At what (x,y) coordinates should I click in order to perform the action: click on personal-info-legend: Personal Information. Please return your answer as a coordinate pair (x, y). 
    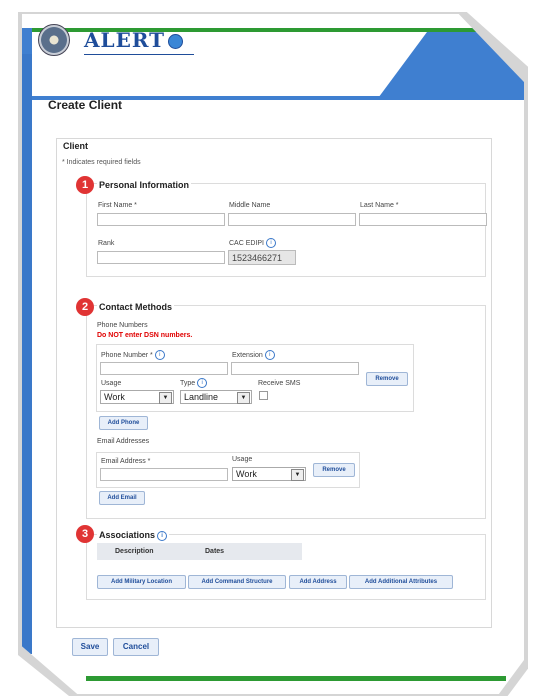
    Looking at the image, I should click on (144, 185).